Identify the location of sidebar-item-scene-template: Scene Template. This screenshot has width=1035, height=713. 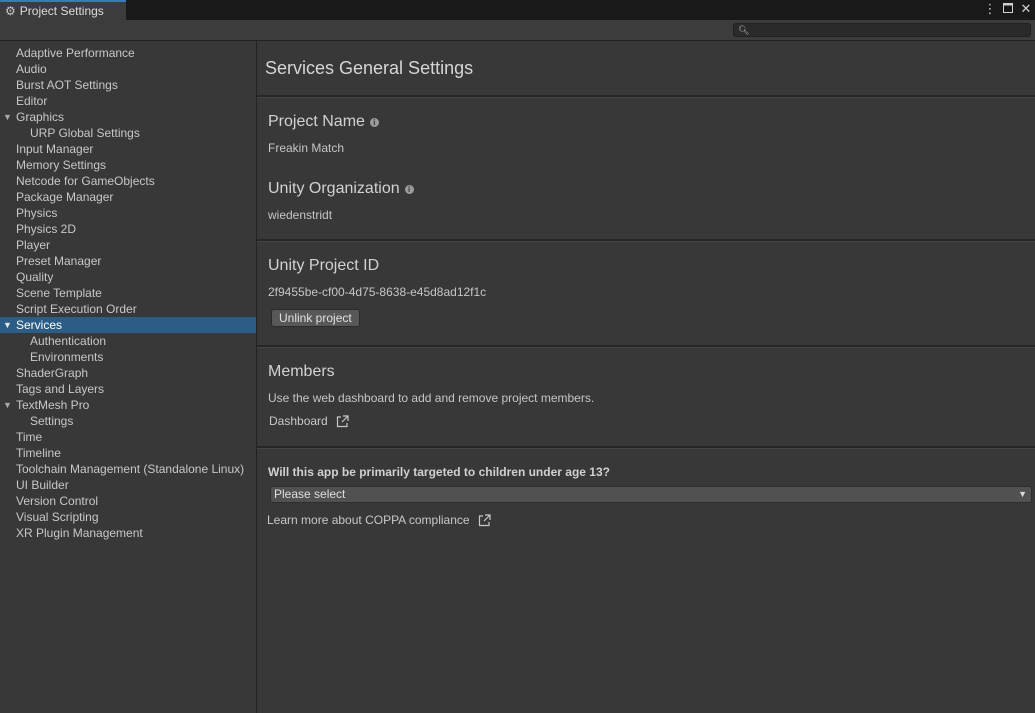
(128, 293).